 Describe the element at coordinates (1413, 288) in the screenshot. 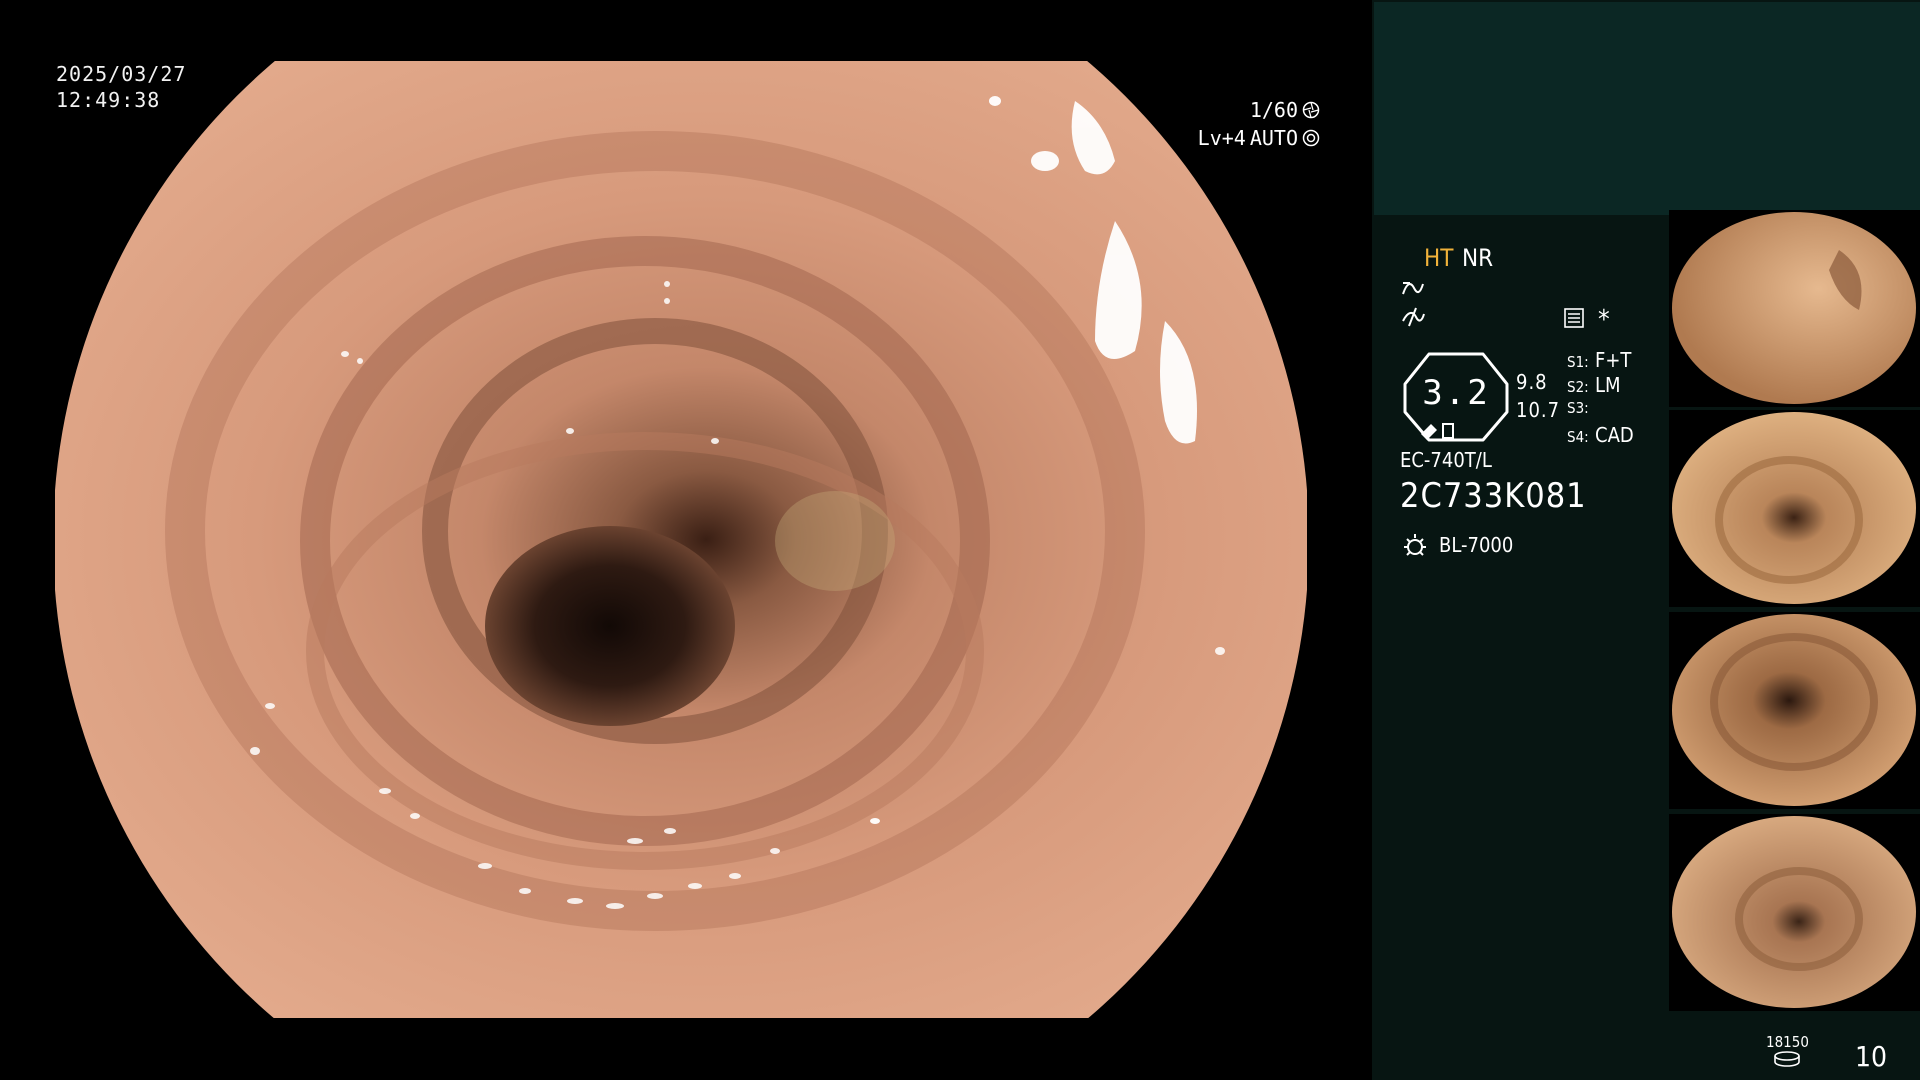

I see `enhance-curve-icon` at that location.